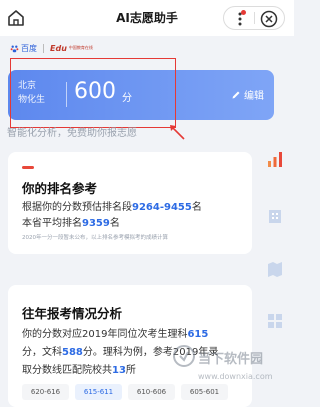 This screenshot has height=407, width=320. Describe the element at coordinates (72, 352) in the screenshot. I see `arts-score-value: 588` at that location.